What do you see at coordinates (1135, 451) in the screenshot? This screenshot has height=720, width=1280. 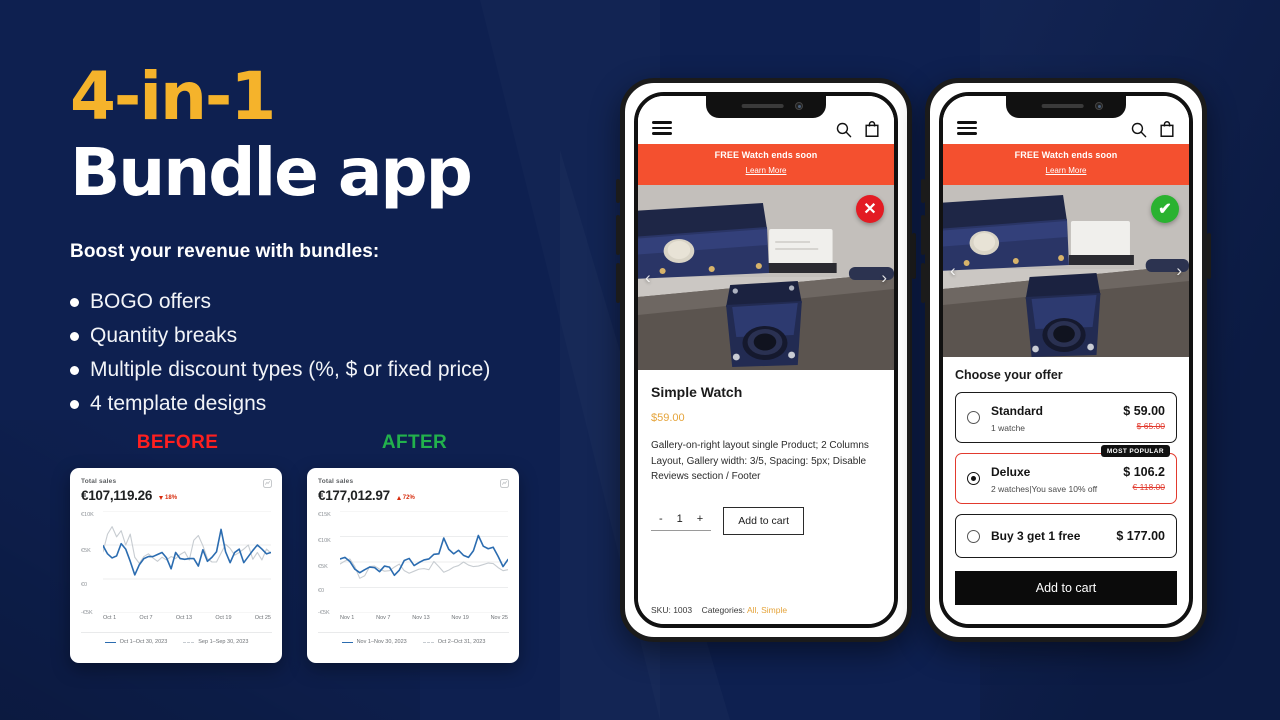 I see `most-popular-badge: MOST POPULAR` at bounding box center [1135, 451].